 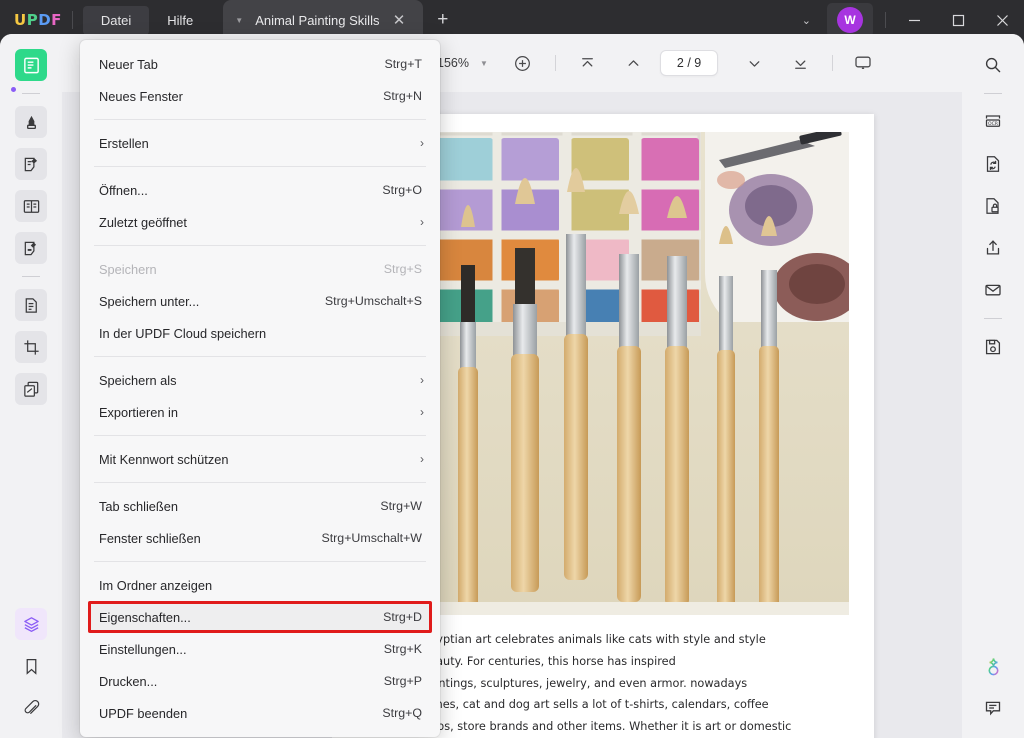 I want to click on menu-item-label: Mit Kennwort schützen, so click(x=164, y=459).